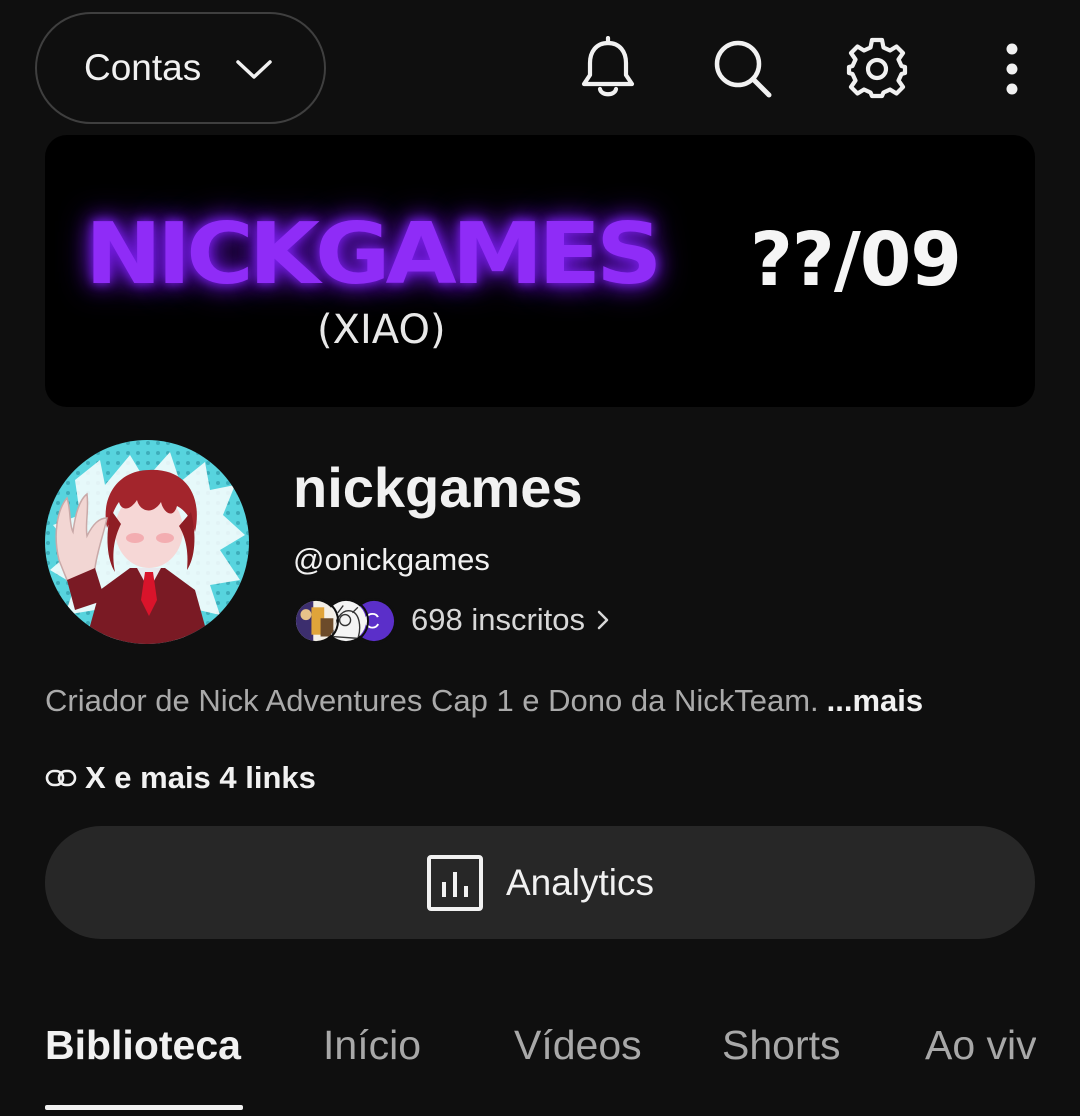 This screenshot has width=1080, height=1116. Describe the element at coordinates (373, 254) in the screenshot. I see `banner-title: NICKGAMES` at that location.